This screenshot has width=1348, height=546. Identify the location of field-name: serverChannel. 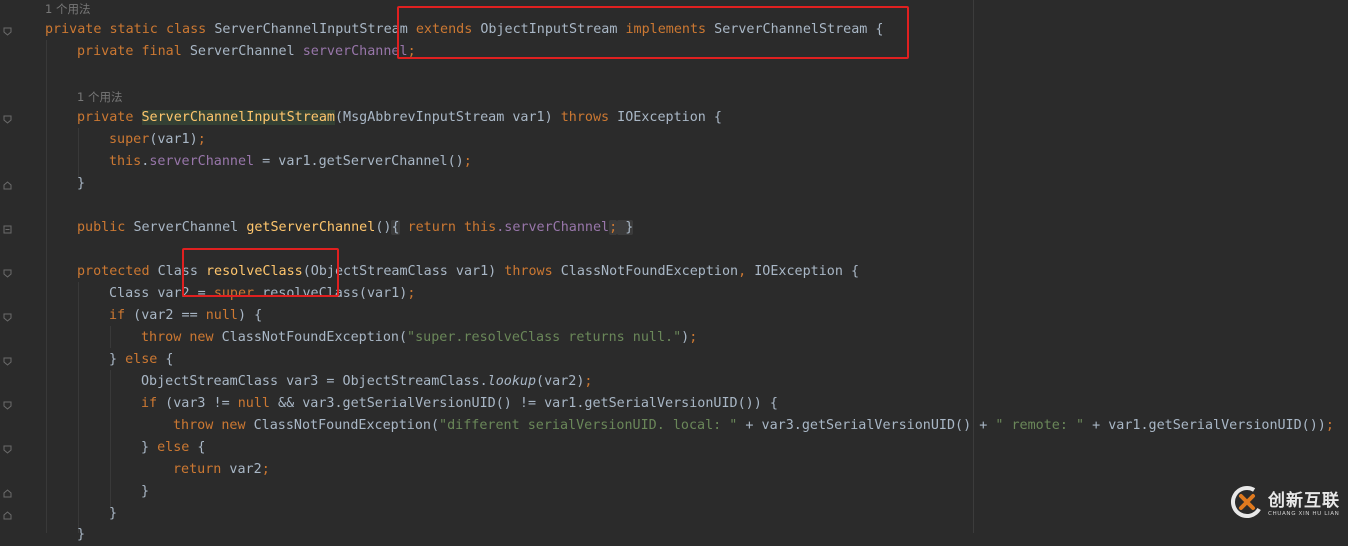
(355, 51).